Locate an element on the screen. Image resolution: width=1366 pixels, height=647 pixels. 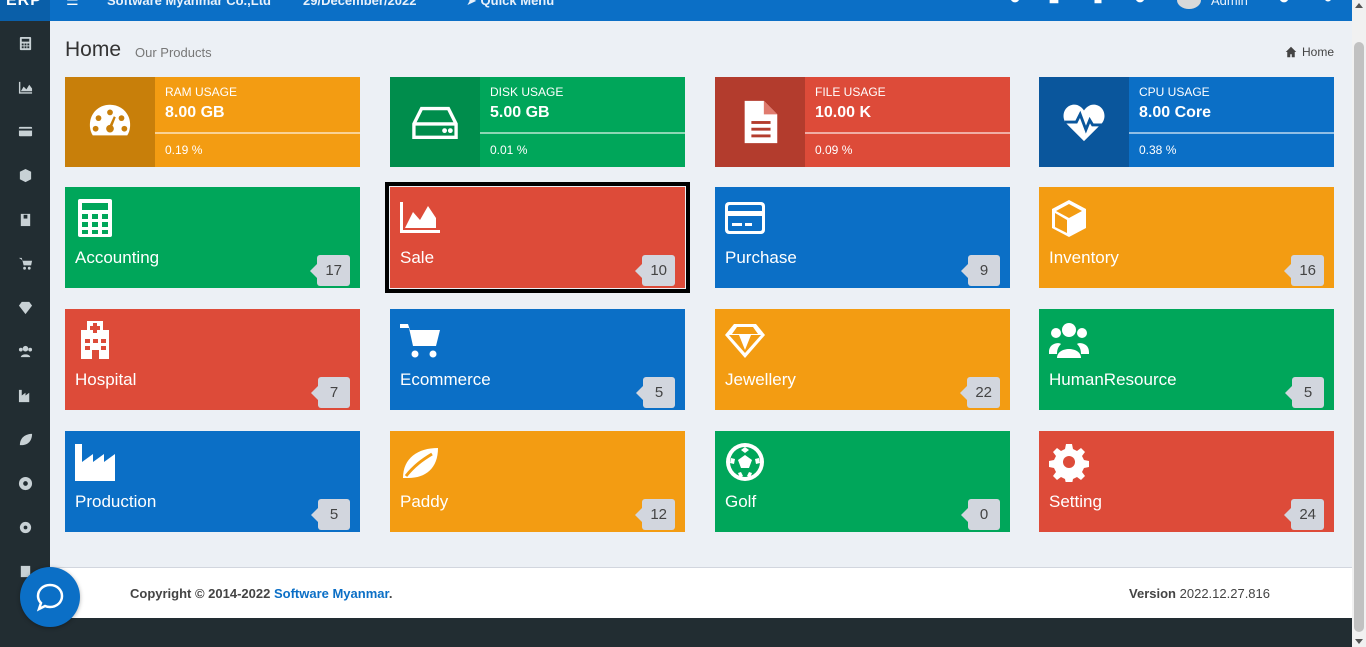
app-tile-accounting: Accounting 17 is located at coordinates (212, 237).